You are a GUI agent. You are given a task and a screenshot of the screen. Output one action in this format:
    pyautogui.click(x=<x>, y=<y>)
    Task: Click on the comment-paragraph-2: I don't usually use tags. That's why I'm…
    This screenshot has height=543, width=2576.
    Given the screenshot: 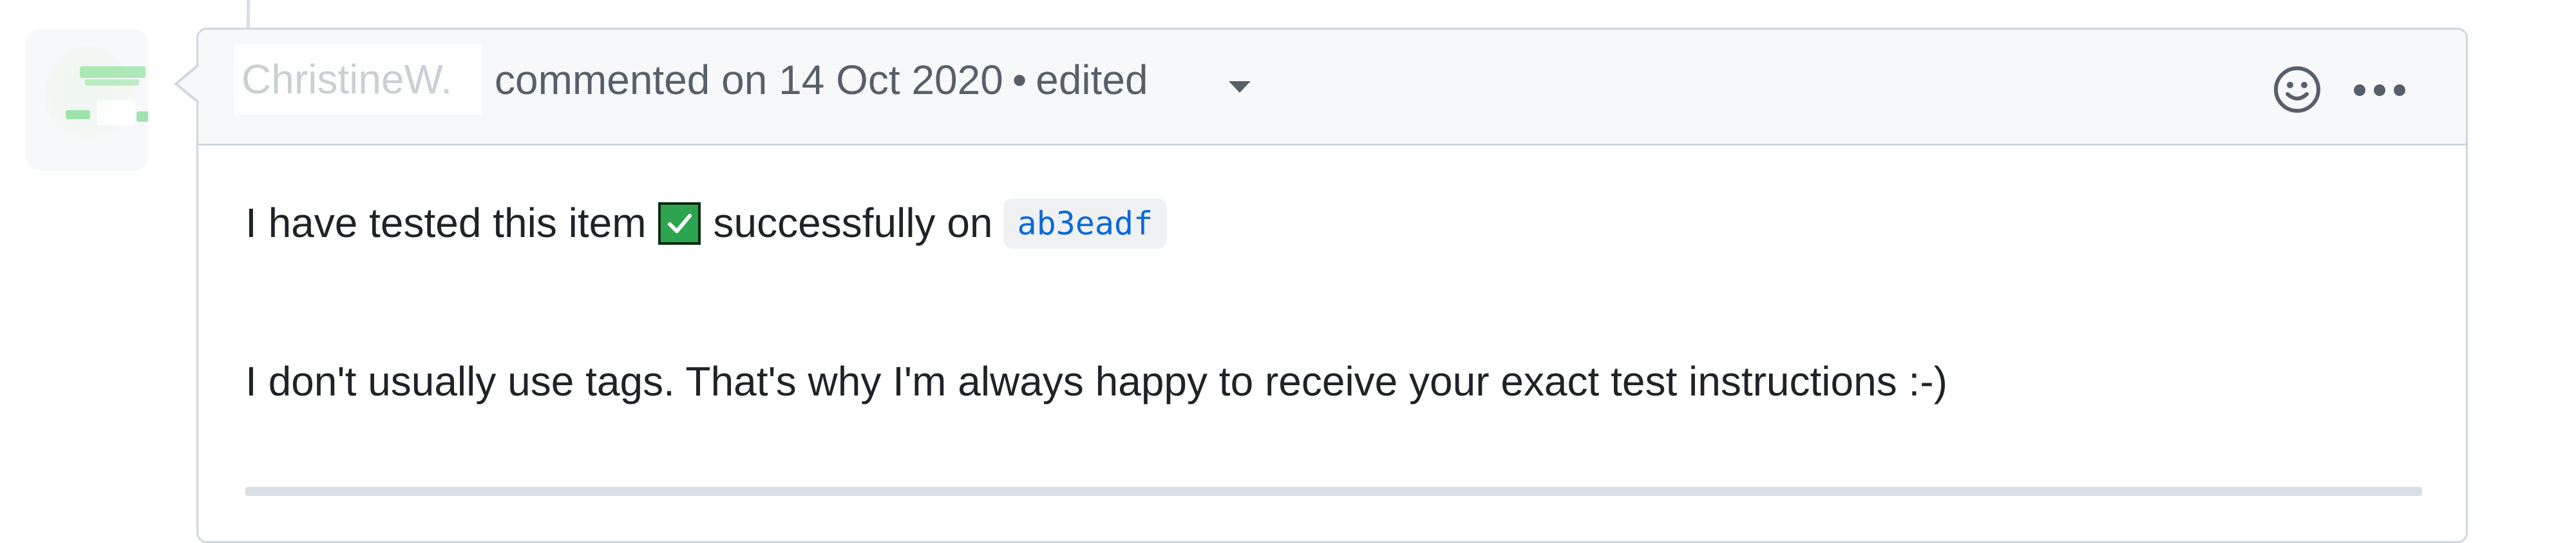 What is the action you would take?
    pyautogui.click(x=1096, y=381)
    